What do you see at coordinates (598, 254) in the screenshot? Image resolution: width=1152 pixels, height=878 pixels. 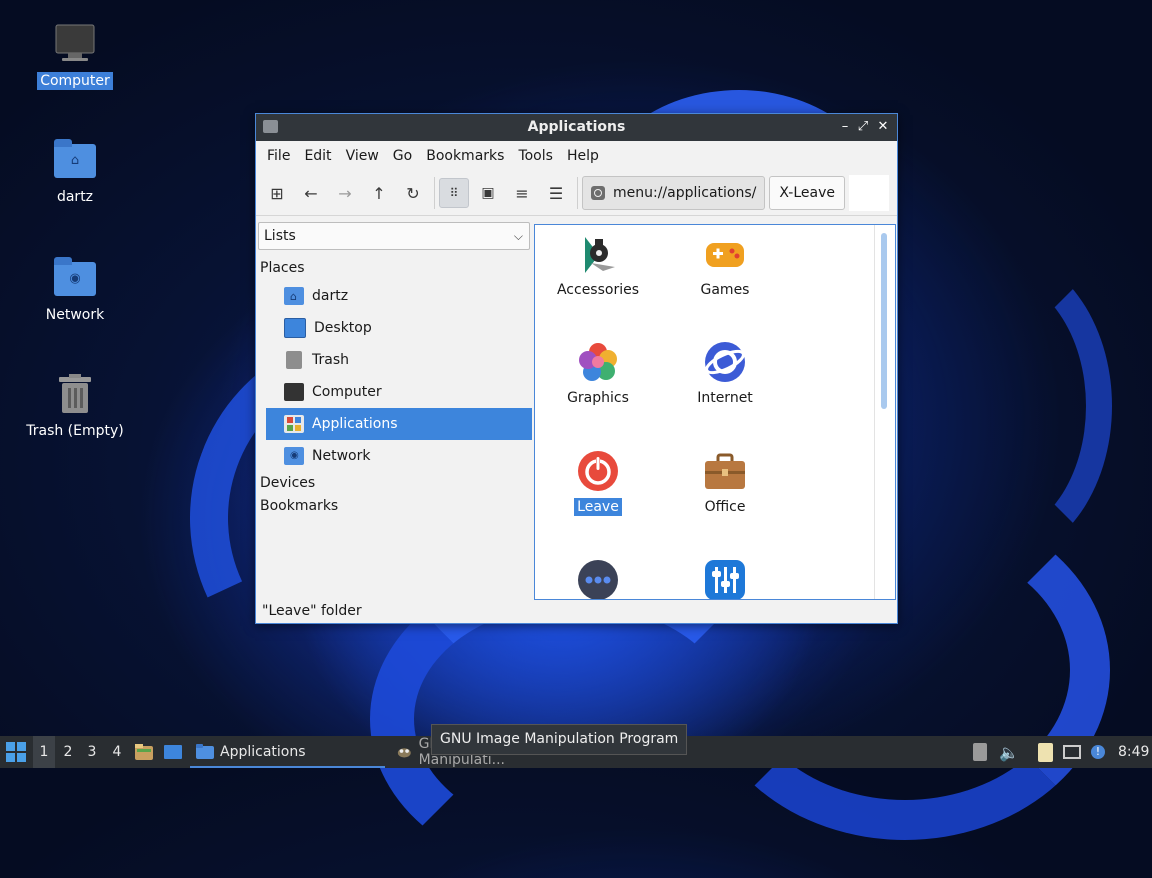 I see `accessories-icon` at bounding box center [598, 254].